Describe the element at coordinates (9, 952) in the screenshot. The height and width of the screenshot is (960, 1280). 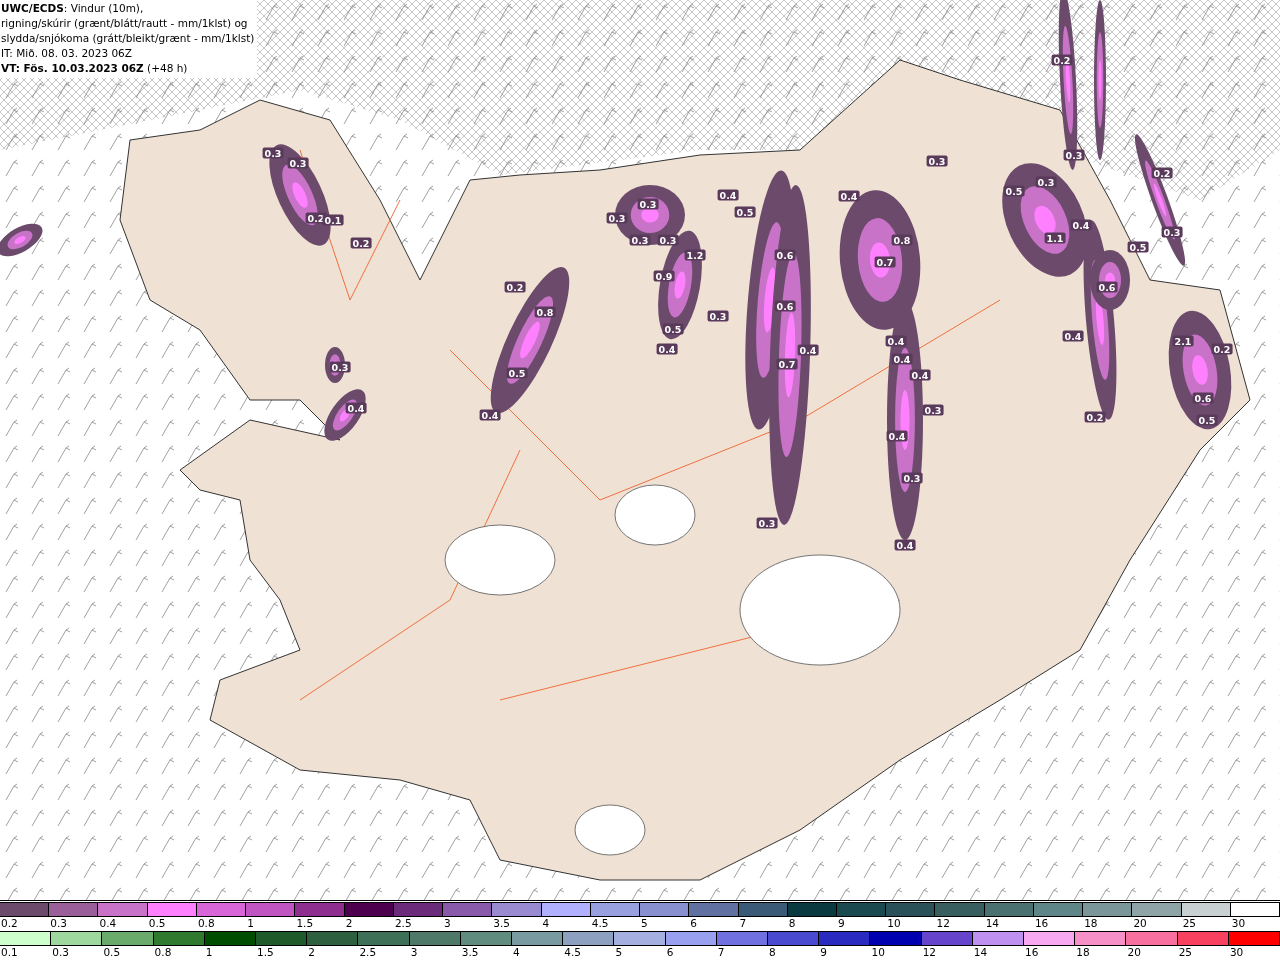
I see `legend-tick-label: 0.1` at that location.